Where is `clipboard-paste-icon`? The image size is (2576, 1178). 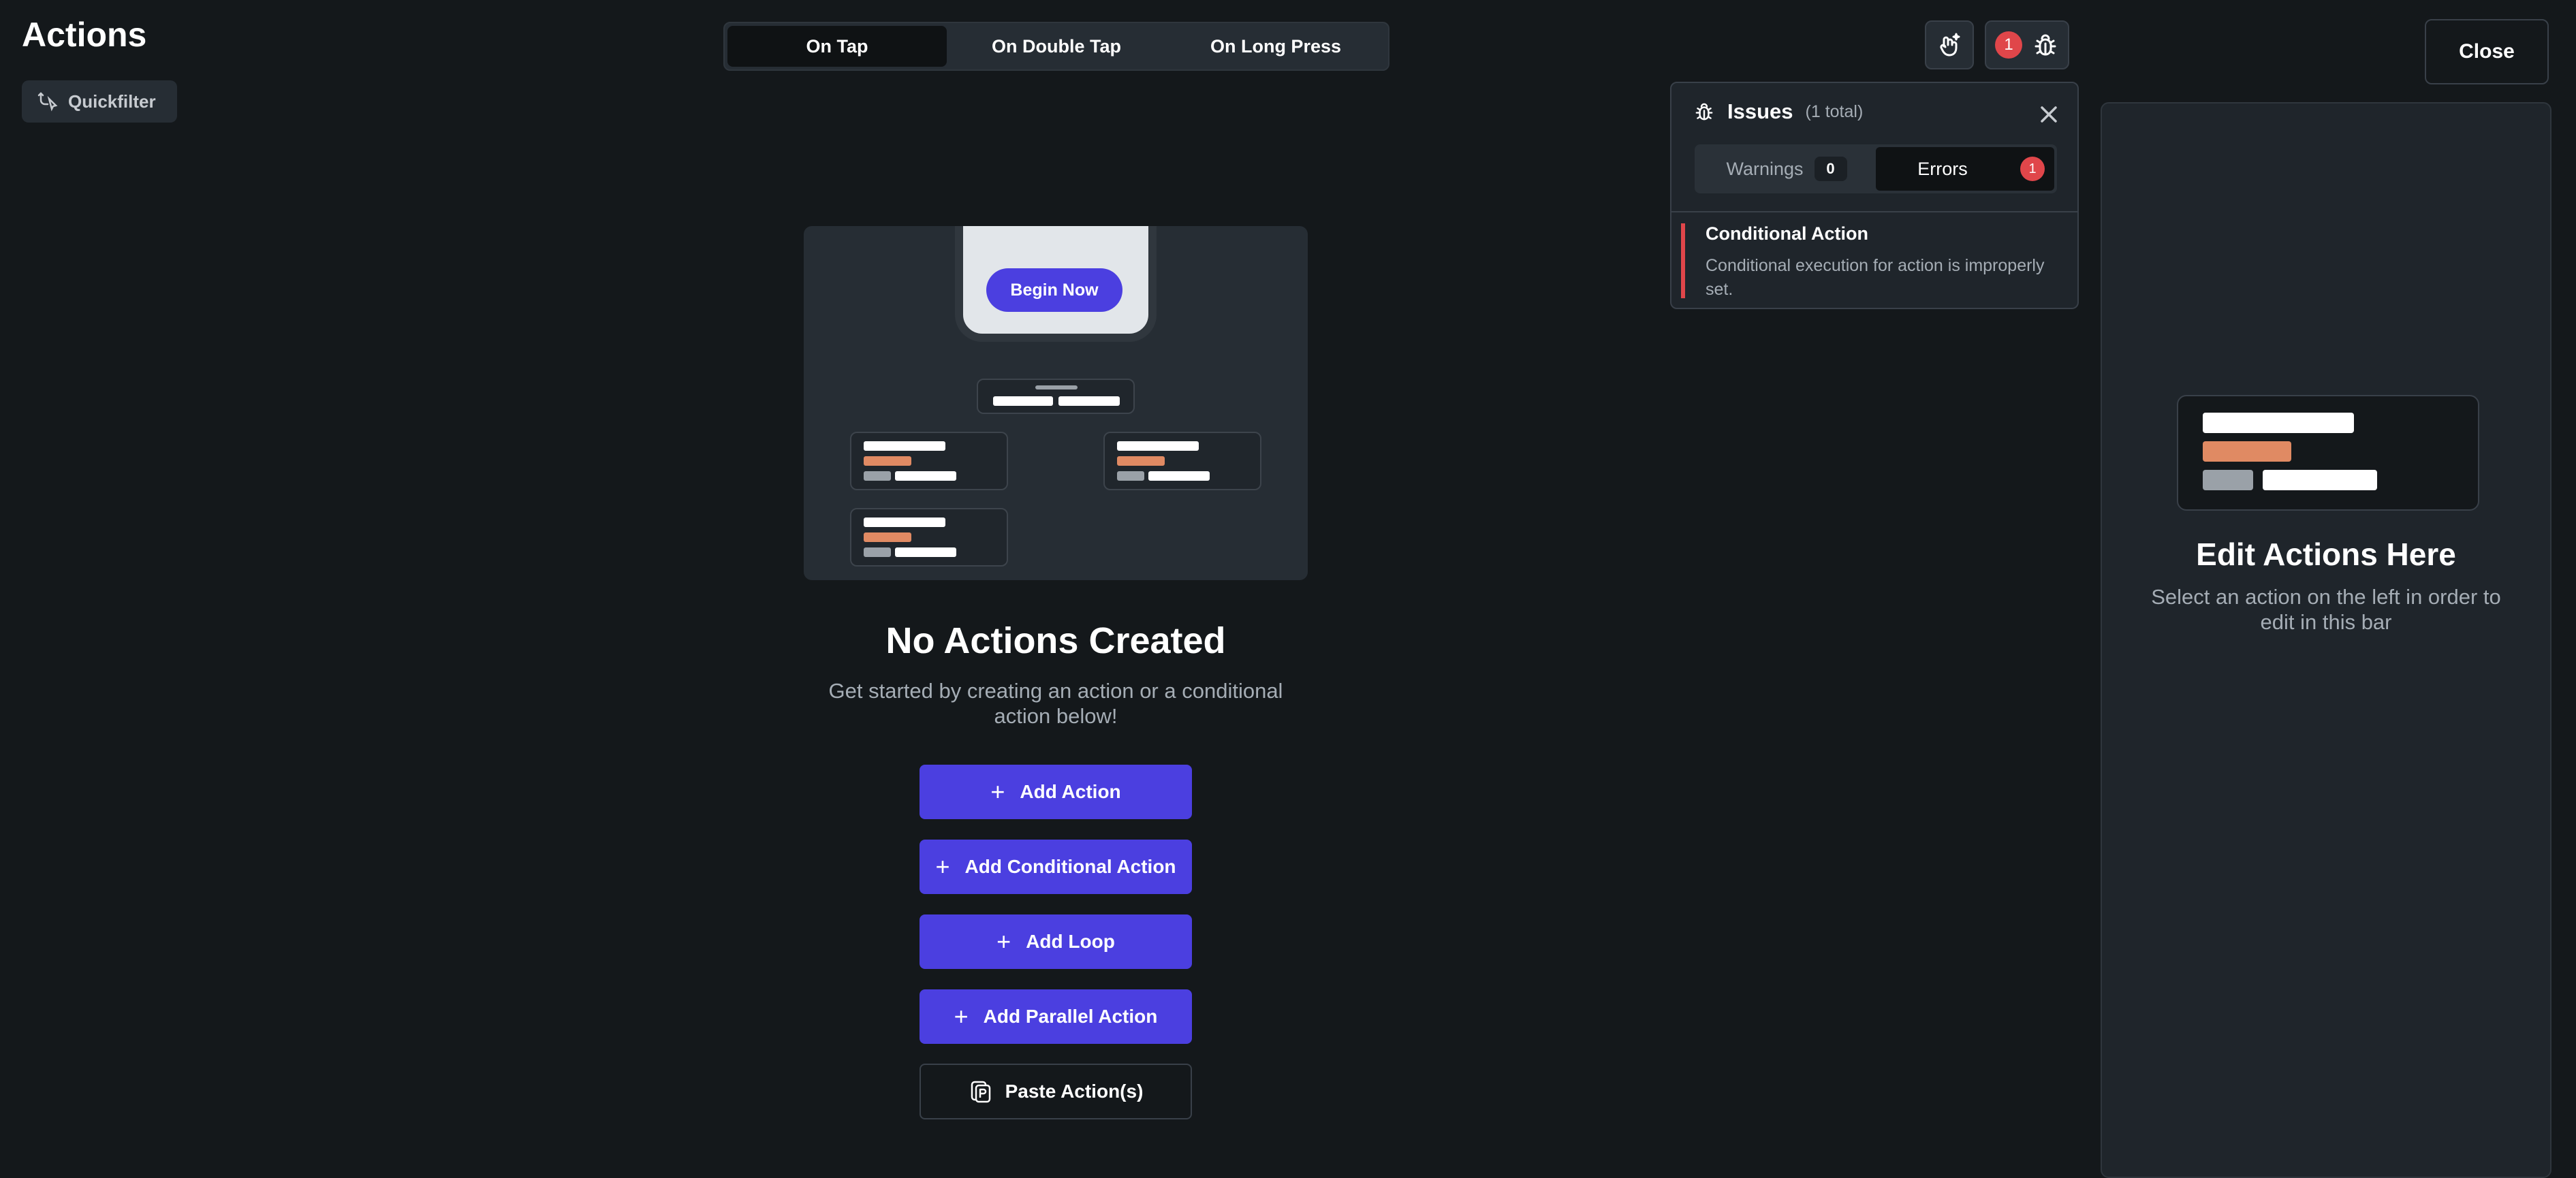
clipboard-paste-icon is located at coordinates (980, 1092).